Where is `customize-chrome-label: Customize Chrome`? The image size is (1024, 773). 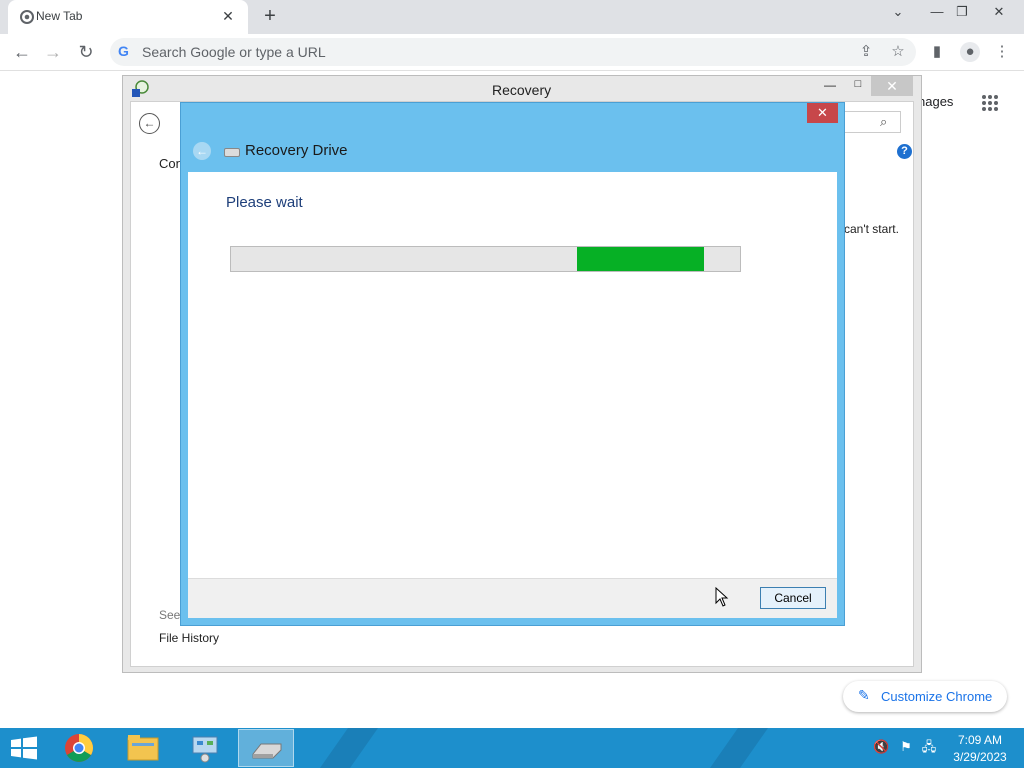 customize-chrome-label: Customize Chrome is located at coordinates (936, 696).